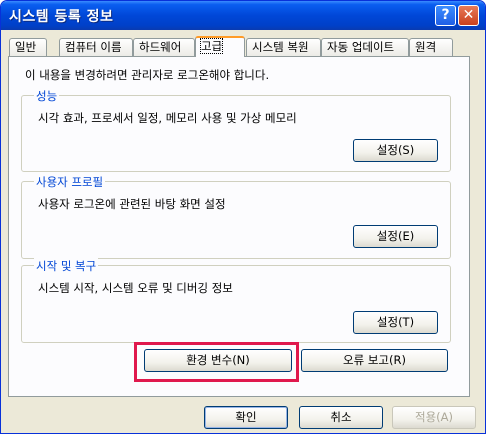 The image size is (486, 434). What do you see at coordinates (395, 322) in the screenshot?
I see `startup-recovery-settings-button: 설정(T)` at bounding box center [395, 322].